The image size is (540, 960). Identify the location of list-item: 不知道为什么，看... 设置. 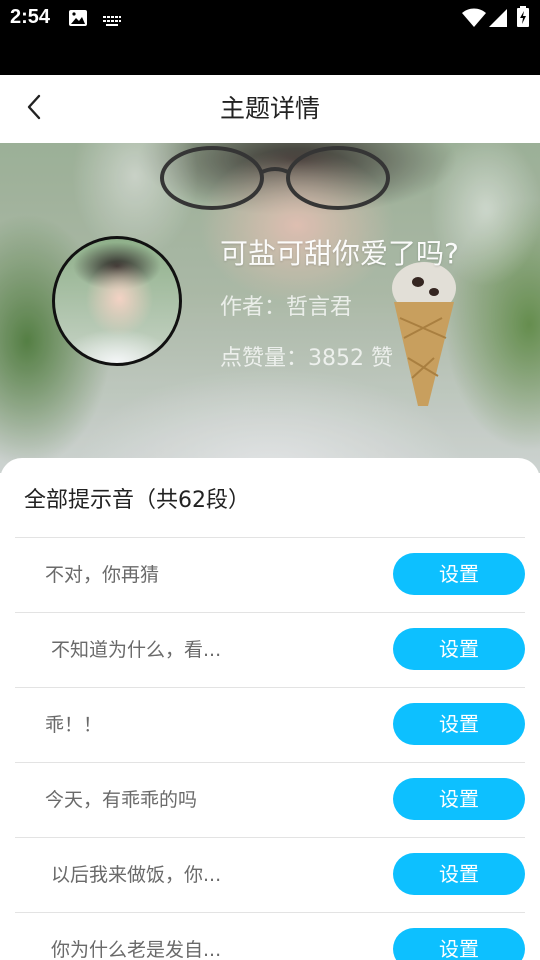
(270, 649).